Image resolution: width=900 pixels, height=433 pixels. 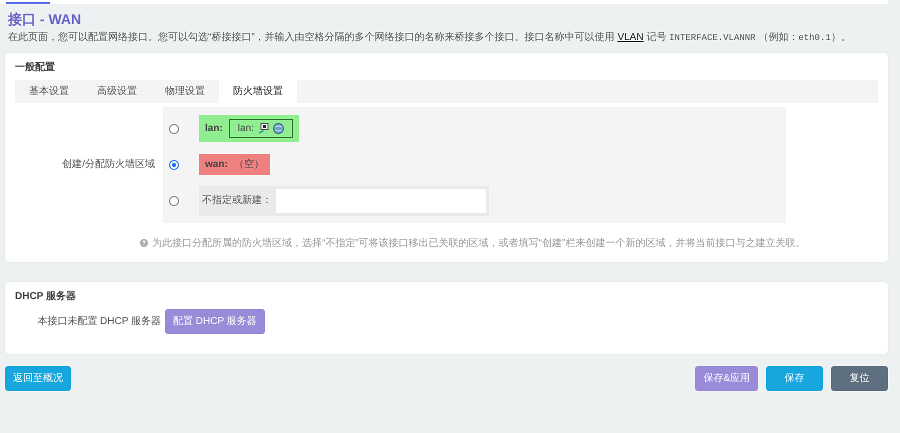 What do you see at coordinates (185, 91) in the screenshot?
I see `tab: 物理设置` at bounding box center [185, 91].